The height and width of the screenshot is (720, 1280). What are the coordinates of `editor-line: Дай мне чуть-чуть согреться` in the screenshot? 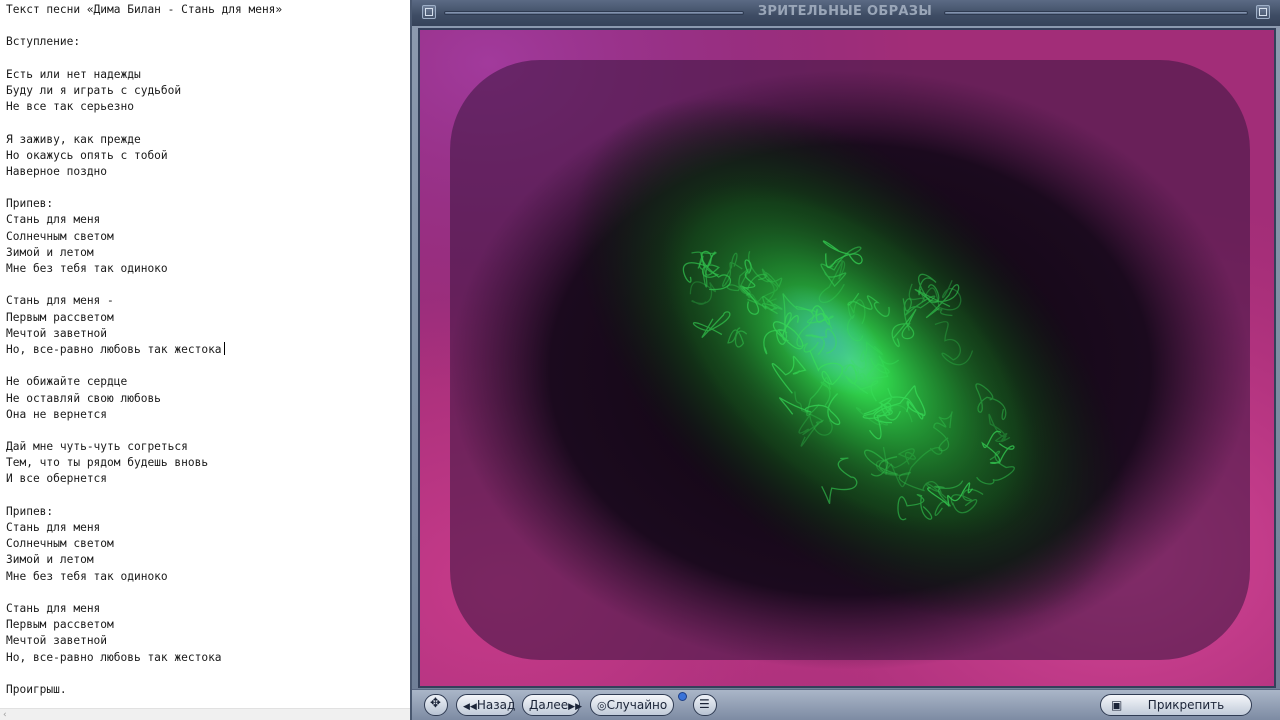 It's located at (206, 447).